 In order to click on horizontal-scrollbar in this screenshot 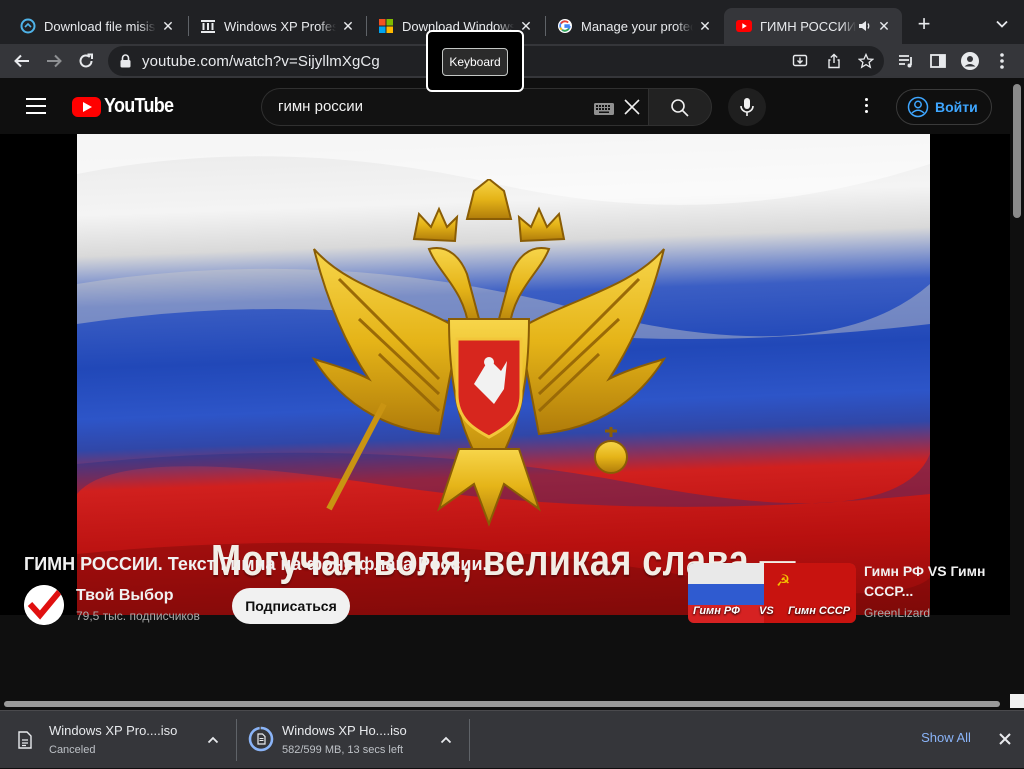, I will do `click(505, 704)`.